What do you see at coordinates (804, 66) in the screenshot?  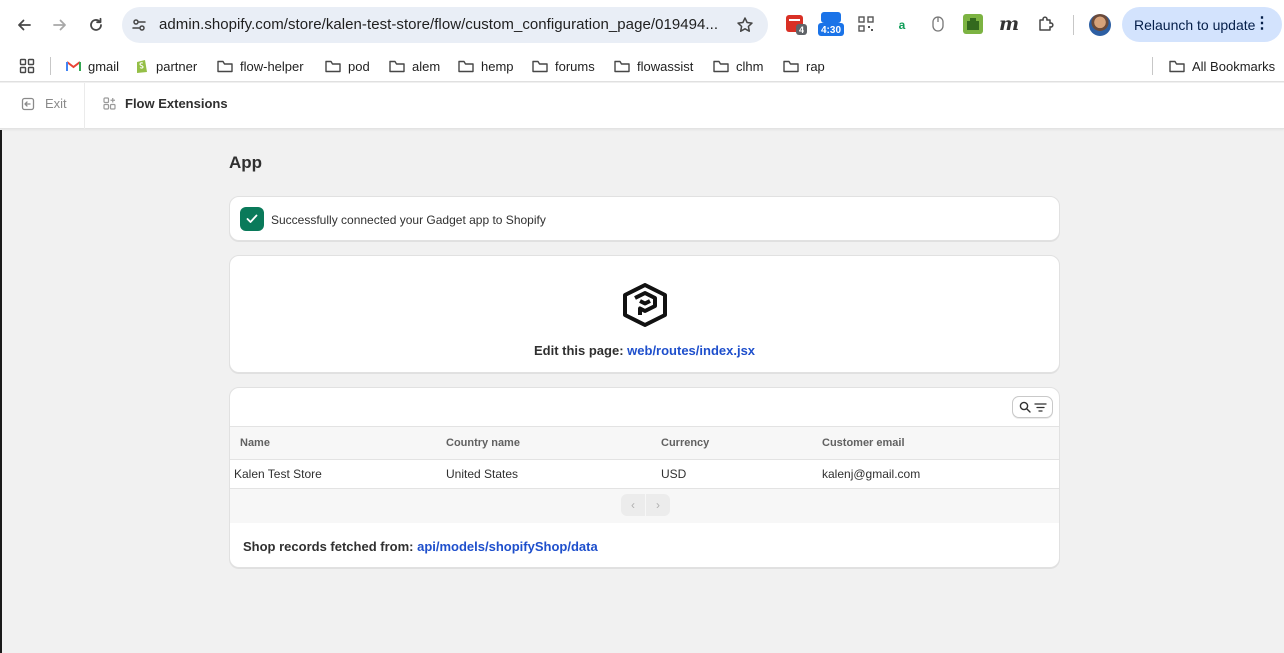 I see `bookmark-rap: rap` at bounding box center [804, 66].